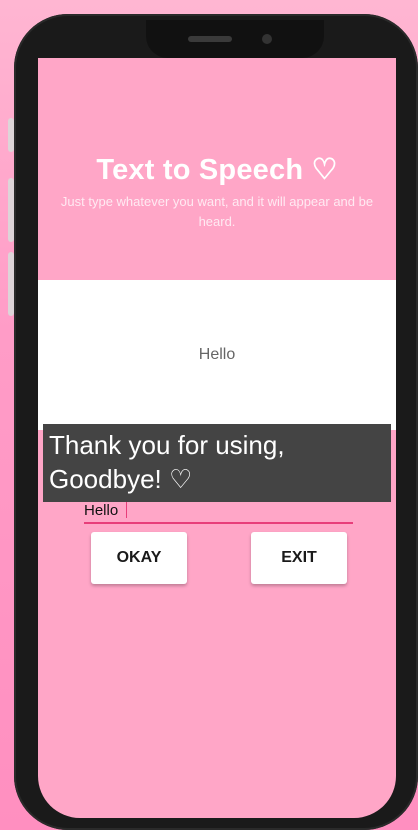 The width and height of the screenshot is (418, 830). Describe the element at coordinates (299, 558) in the screenshot. I see `exit-button: EXIT` at that location.